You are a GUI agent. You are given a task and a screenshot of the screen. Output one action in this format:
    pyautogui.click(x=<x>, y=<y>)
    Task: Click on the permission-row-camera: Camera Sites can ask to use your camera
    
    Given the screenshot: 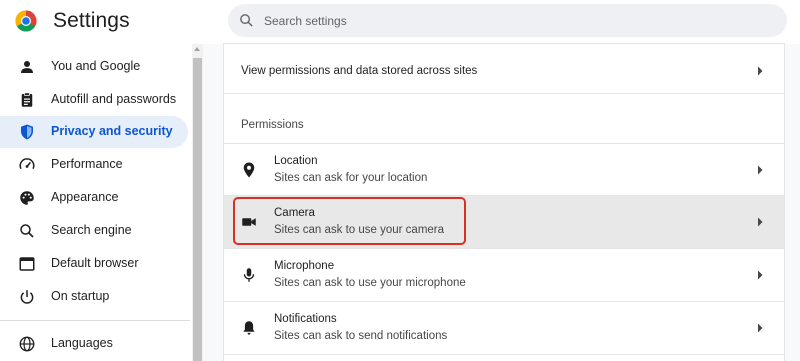 What is the action you would take?
    pyautogui.click(x=504, y=222)
    